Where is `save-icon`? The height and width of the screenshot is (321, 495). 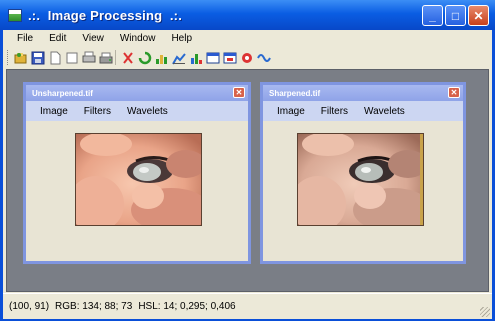 save-icon is located at coordinates (38, 58).